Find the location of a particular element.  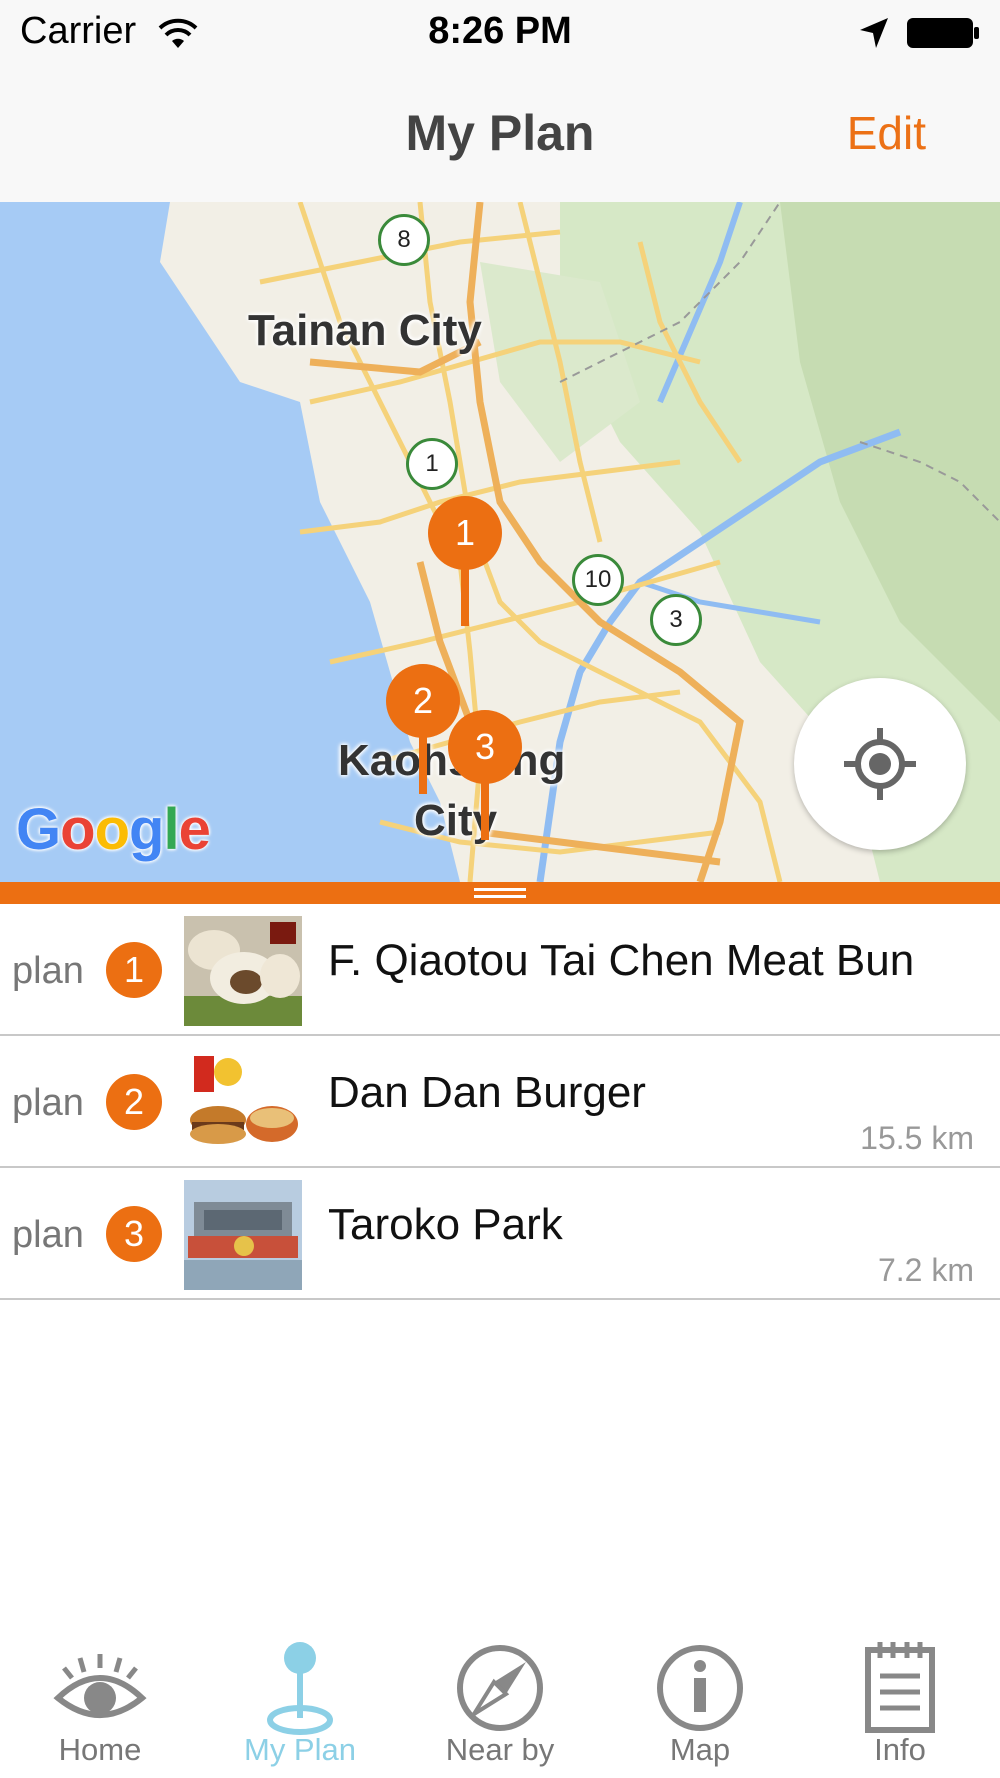

eye-icon is located at coordinates (100, 1686).